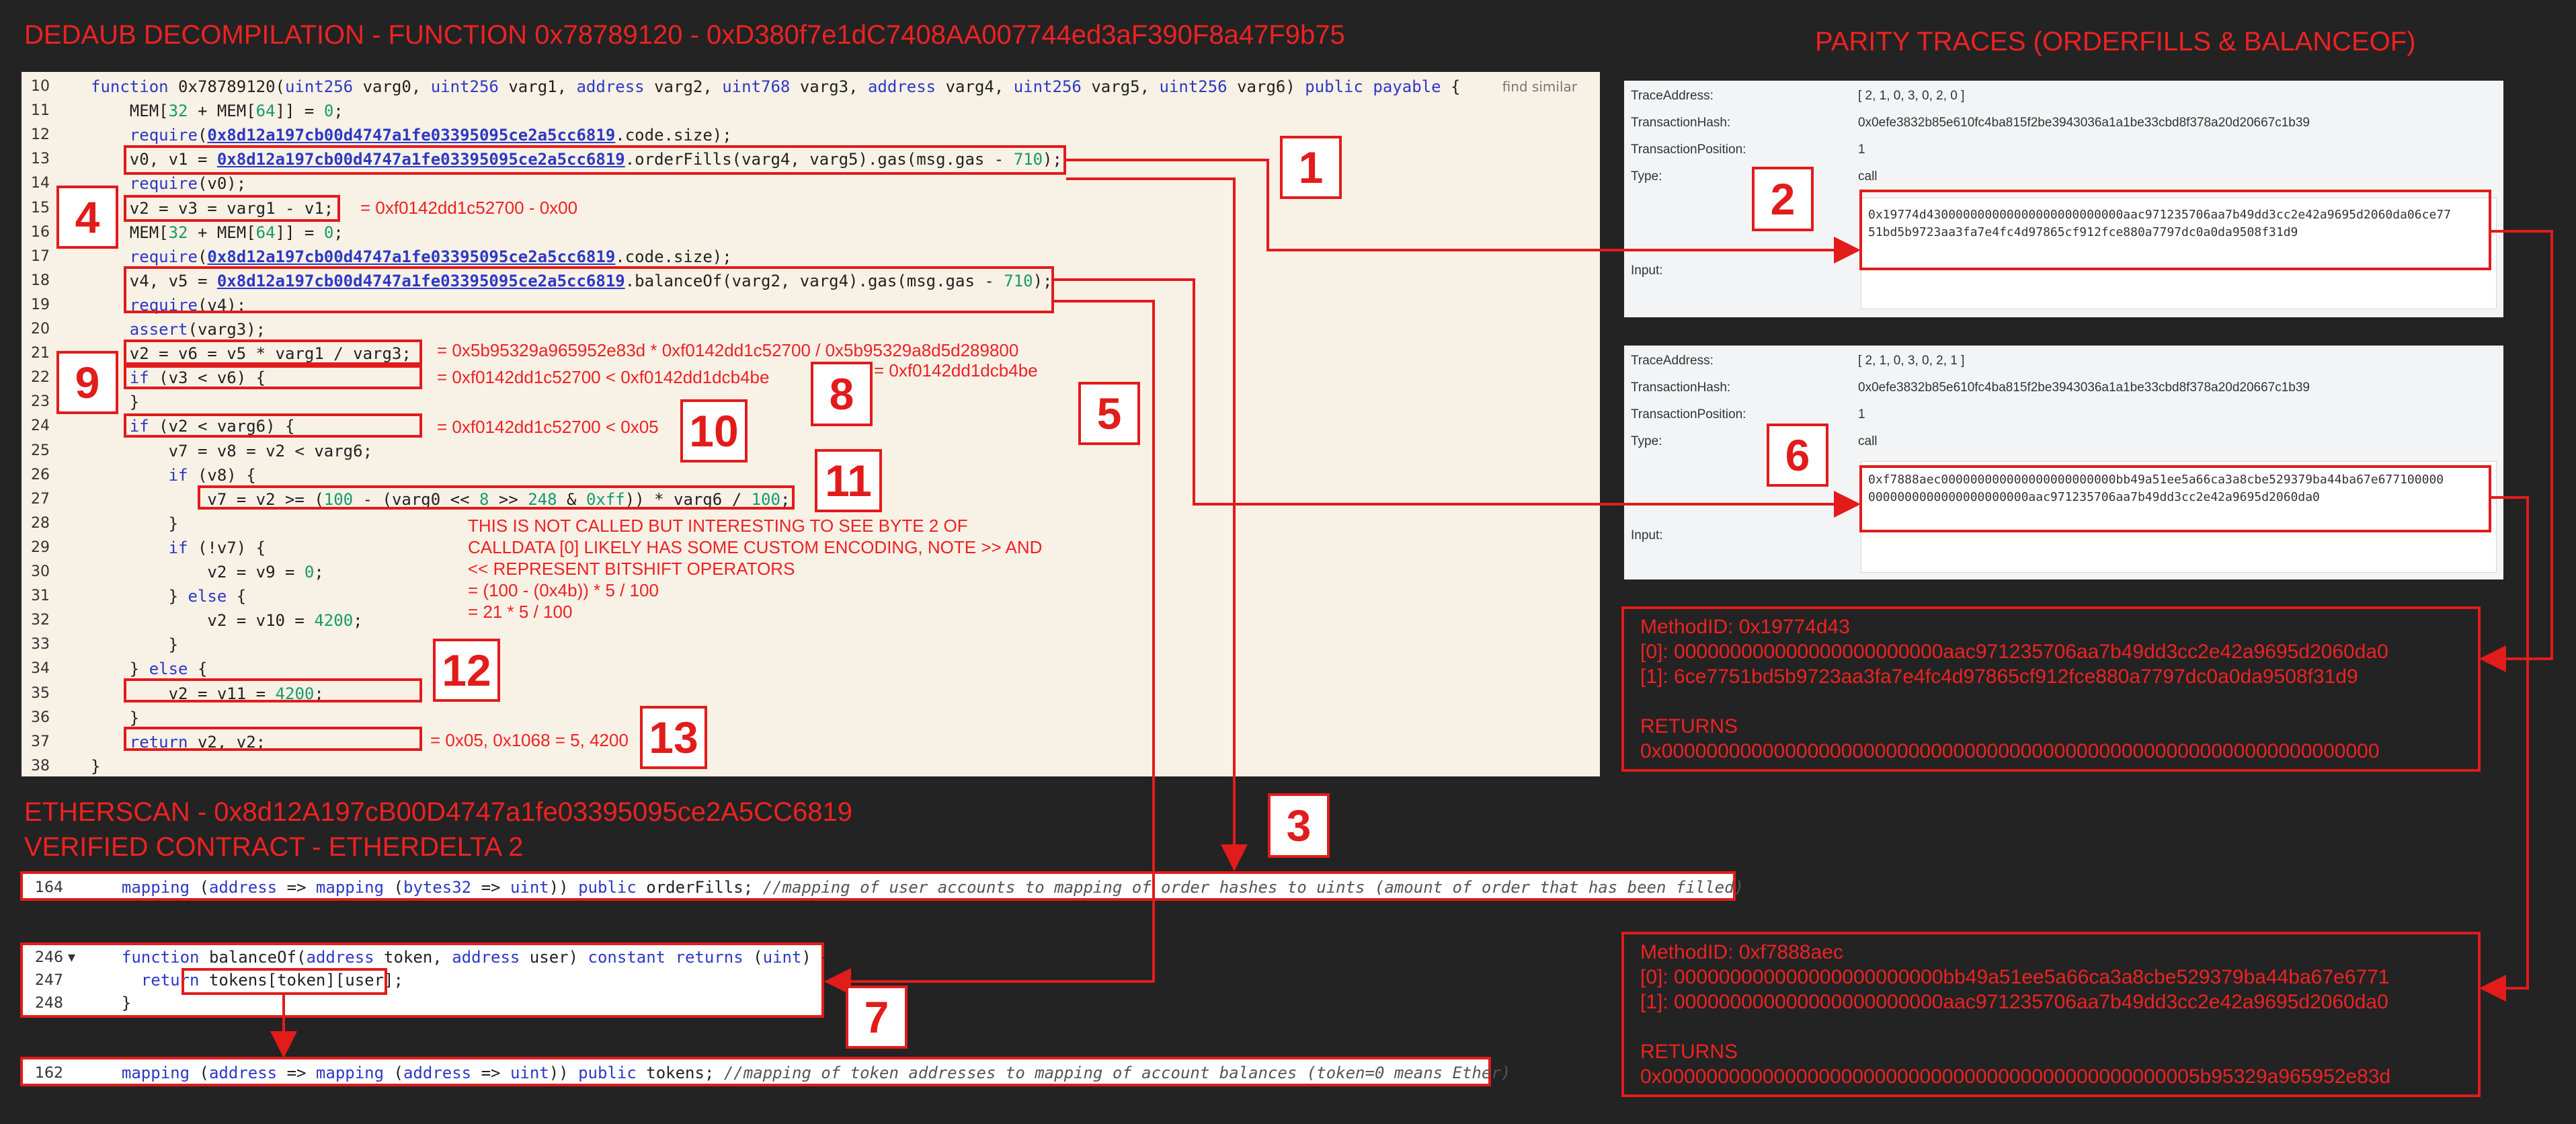 Image resolution: width=2576 pixels, height=1124 pixels. I want to click on number-badge-3: 3, so click(1299, 825).